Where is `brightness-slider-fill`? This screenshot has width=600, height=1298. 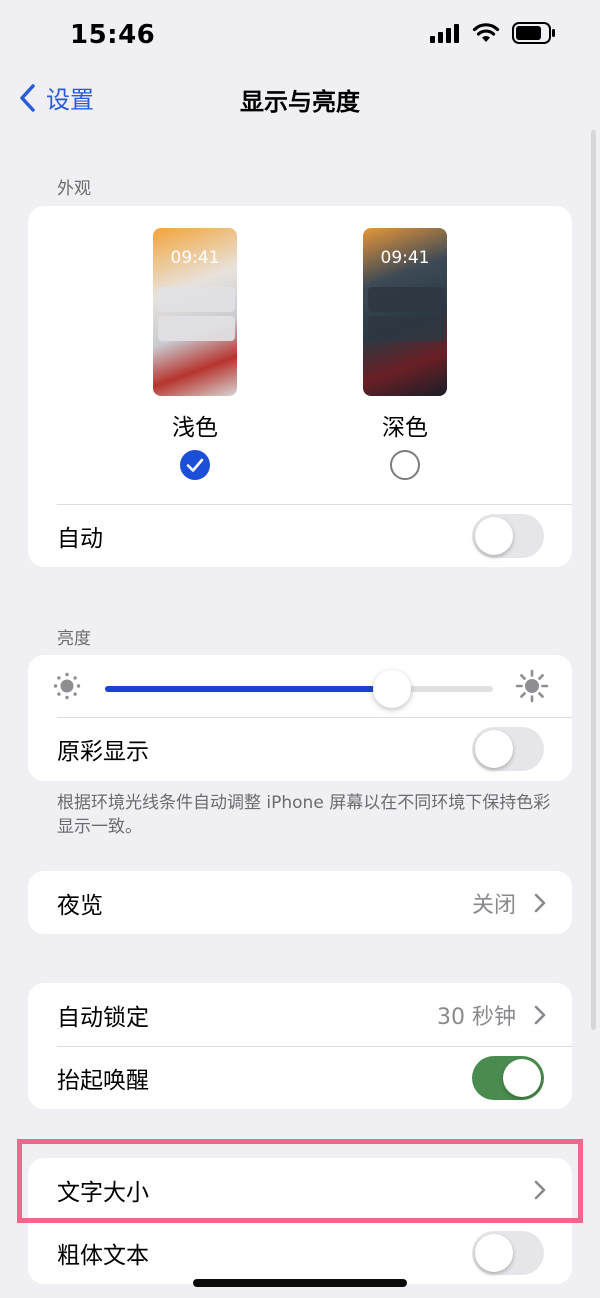 brightness-slider-fill is located at coordinates (249, 689).